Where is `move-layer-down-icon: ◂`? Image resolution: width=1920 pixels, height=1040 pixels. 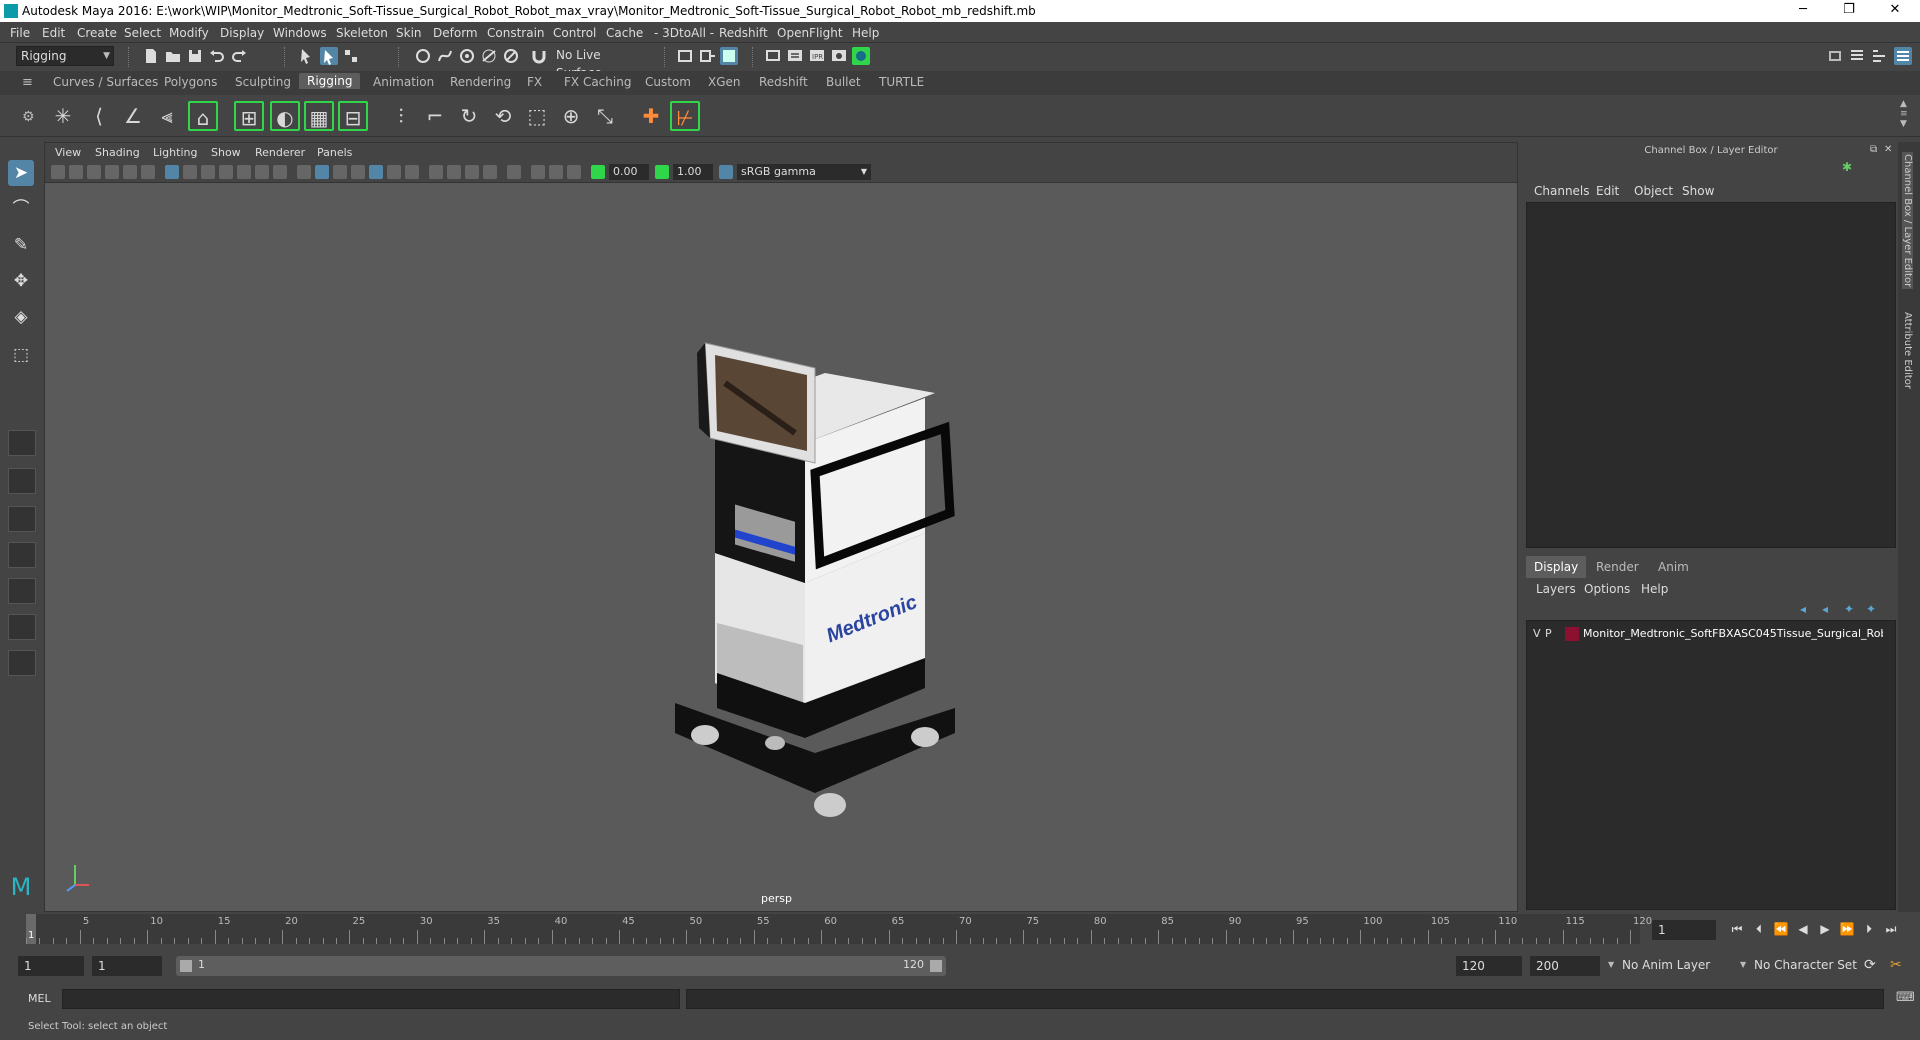
move-layer-down-icon: ◂ is located at coordinates (1825, 609).